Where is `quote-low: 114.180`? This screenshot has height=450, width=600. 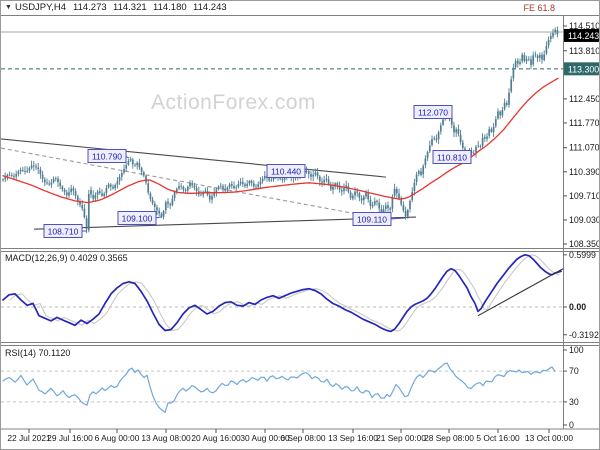 quote-low: 114.180 is located at coordinates (170, 7).